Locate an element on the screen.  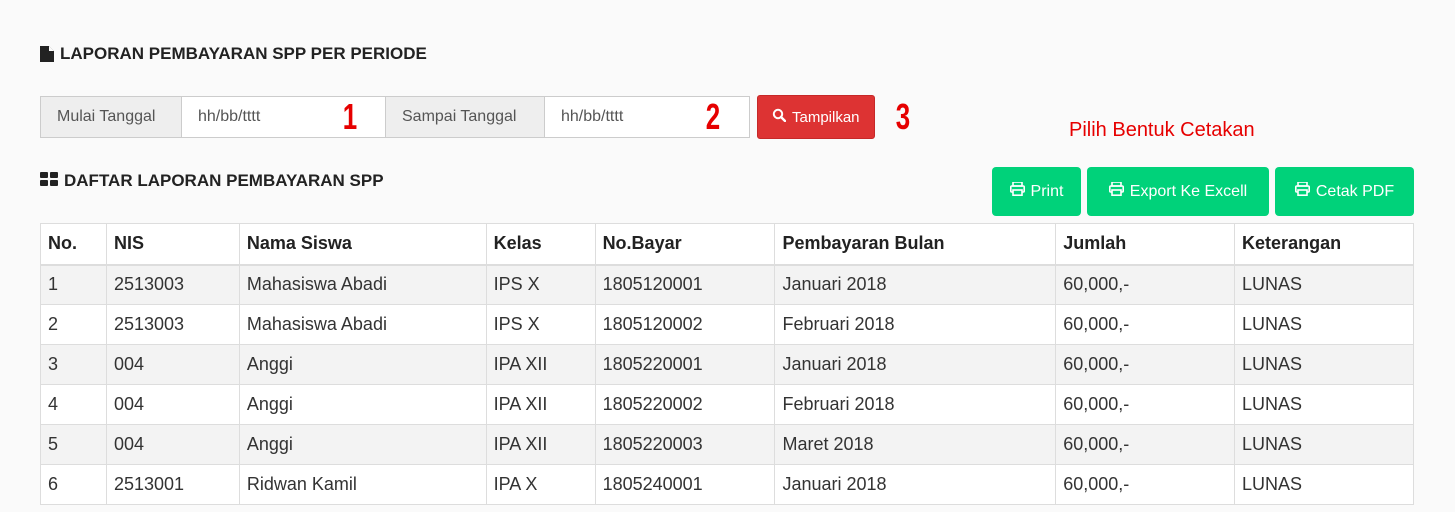
table-cell: 1 is located at coordinates (73, 284).